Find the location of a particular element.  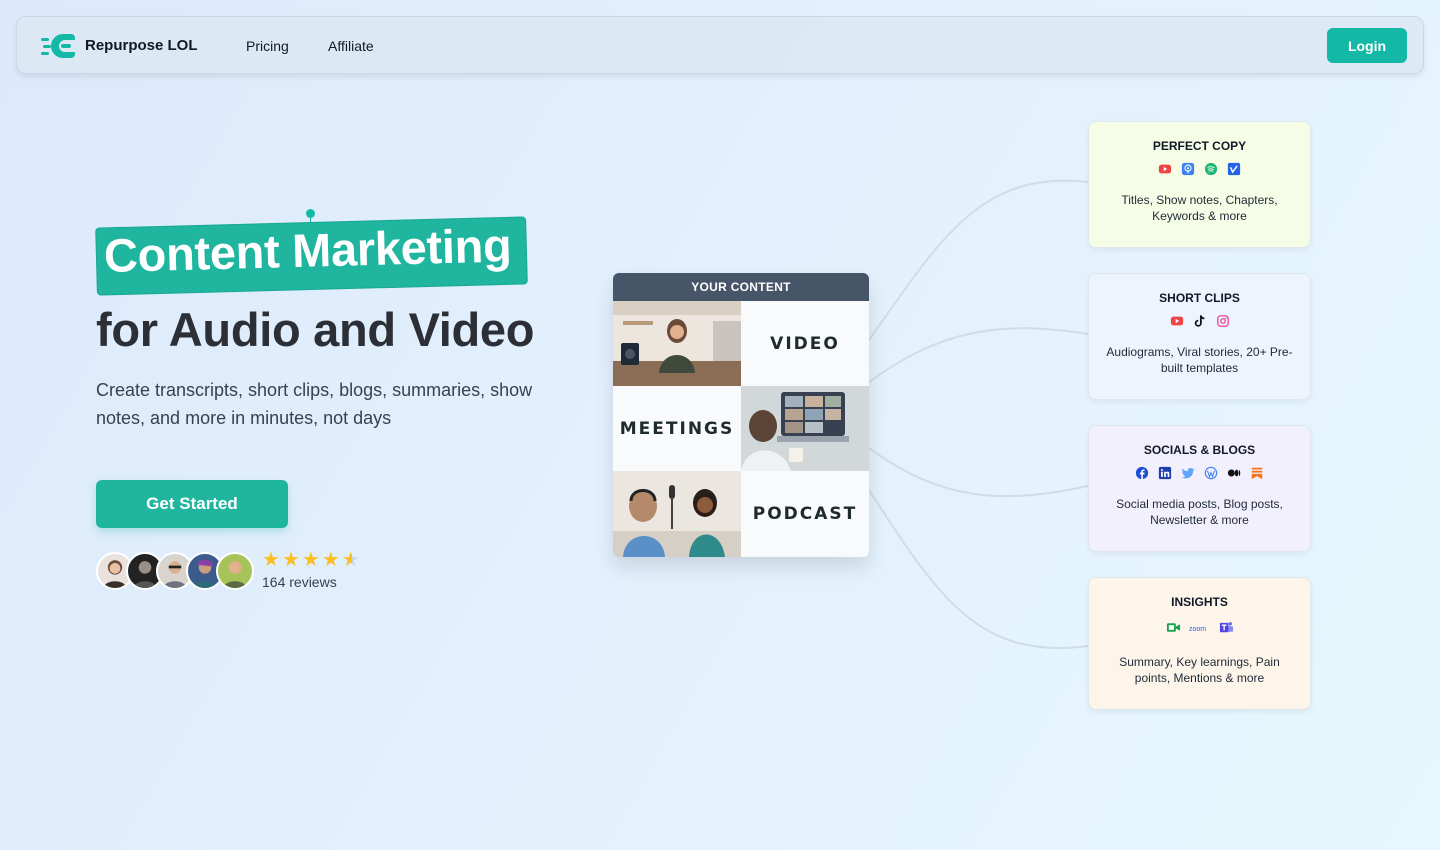

avatar is located at coordinates (235, 571).